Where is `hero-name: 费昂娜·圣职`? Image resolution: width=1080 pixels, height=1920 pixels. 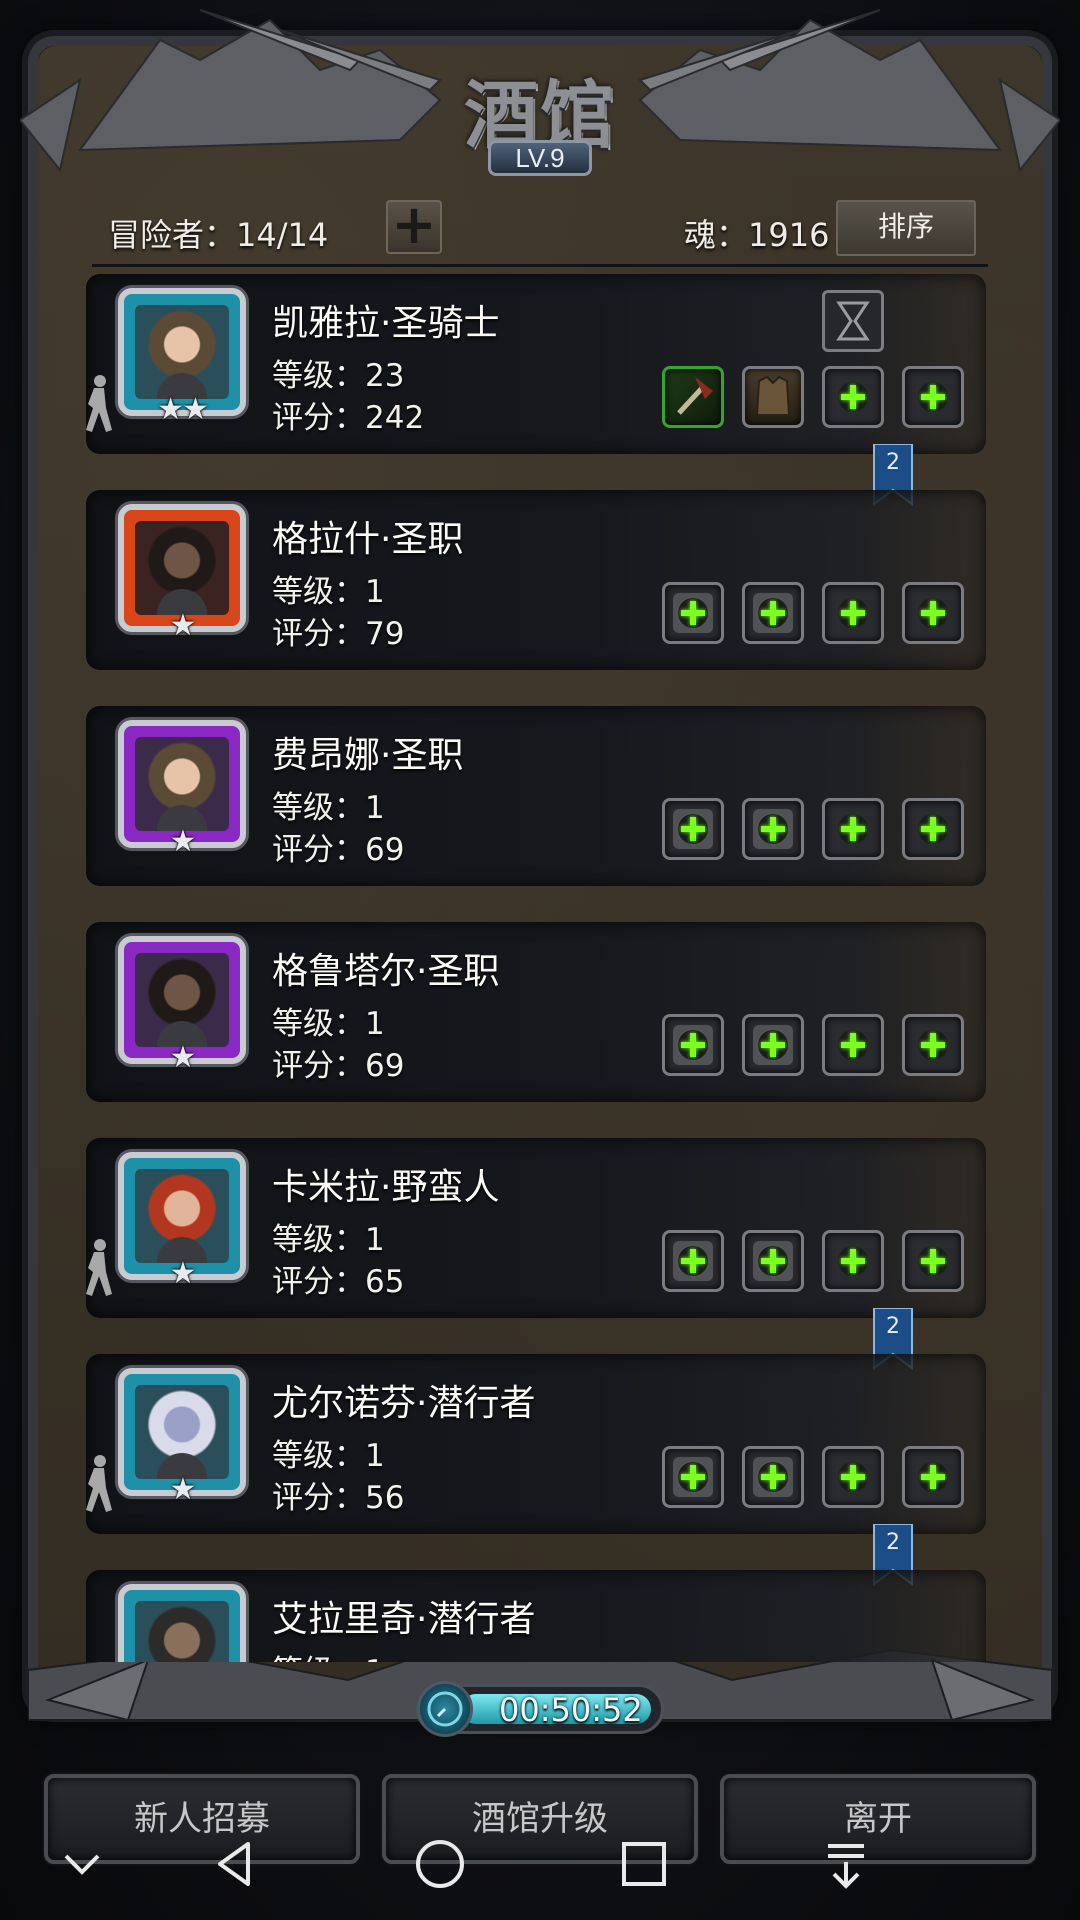
hero-name: 费昂娜·圣职 is located at coordinates (368, 755).